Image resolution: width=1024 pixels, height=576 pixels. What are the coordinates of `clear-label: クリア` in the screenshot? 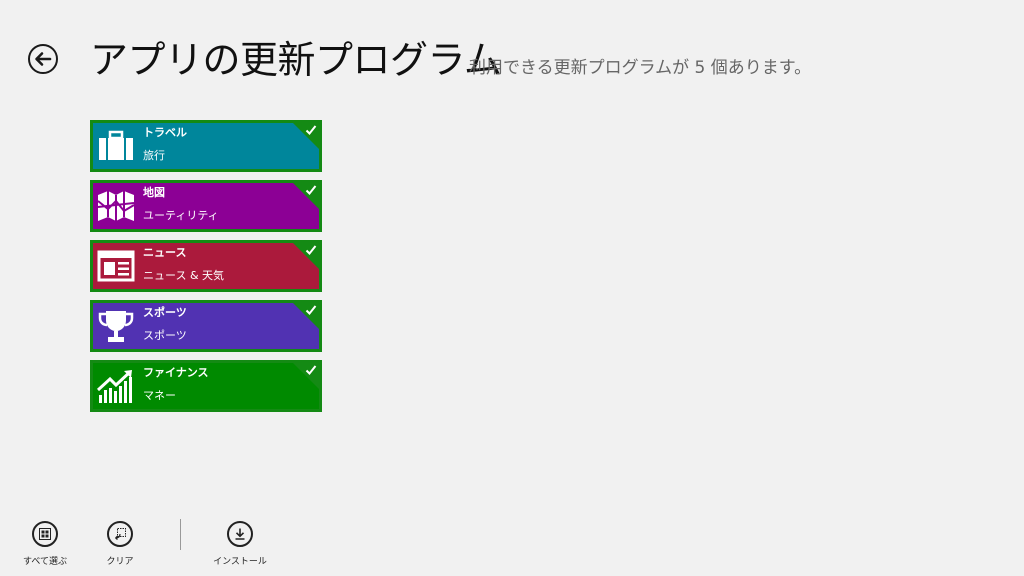 It's located at (120, 562).